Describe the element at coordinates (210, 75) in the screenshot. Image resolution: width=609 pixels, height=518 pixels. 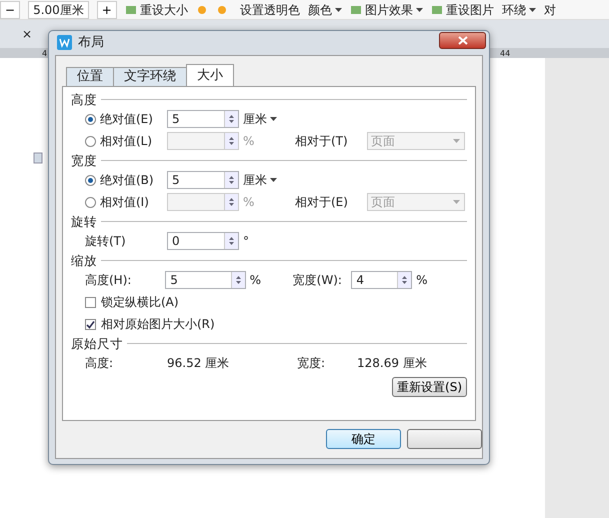
I see `tab: 大小` at that location.